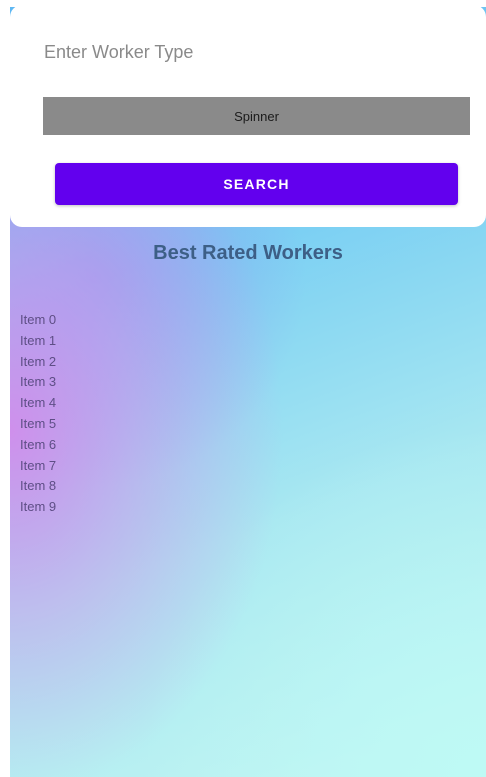 The width and height of the screenshot is (486, 777). Describe the element at coordinates (38, 341) in the screenshot. I see `worker-list-item: Item 1` at that location.